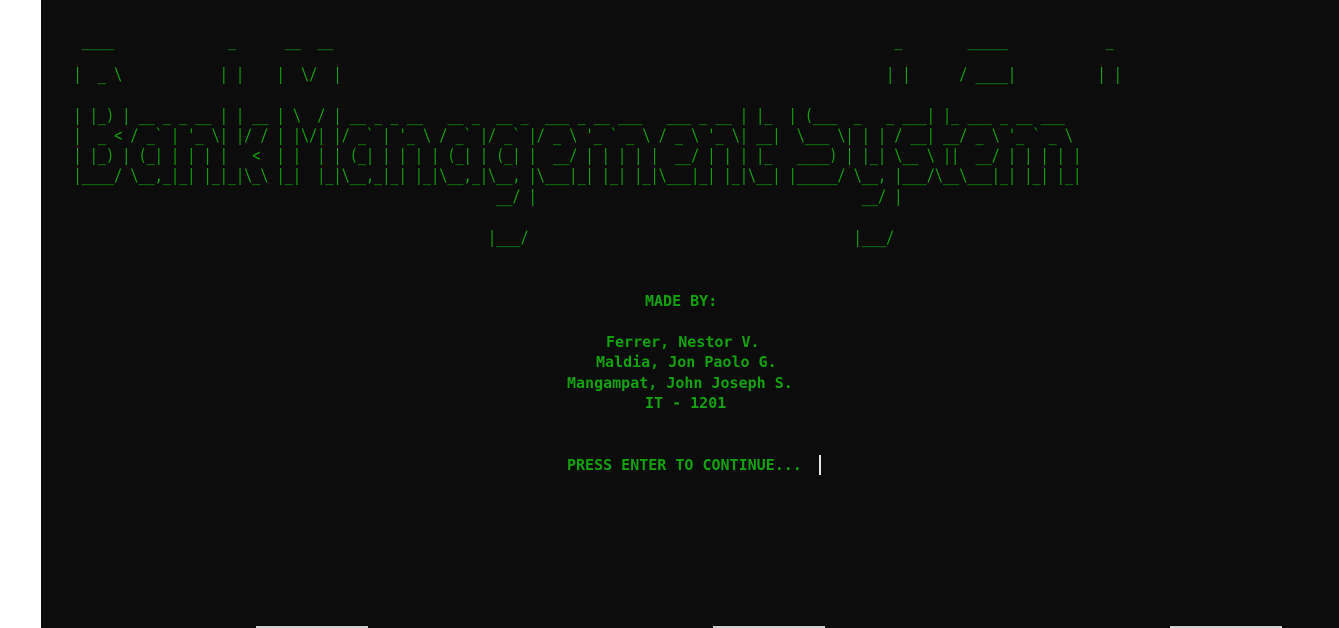 This screenshot has width=1339, height=628. What do you see at coordinates (680, 383) in the screenshot?
I see `author-name: Mangampat, John Joseph S.` at bounding box center [680, 383].